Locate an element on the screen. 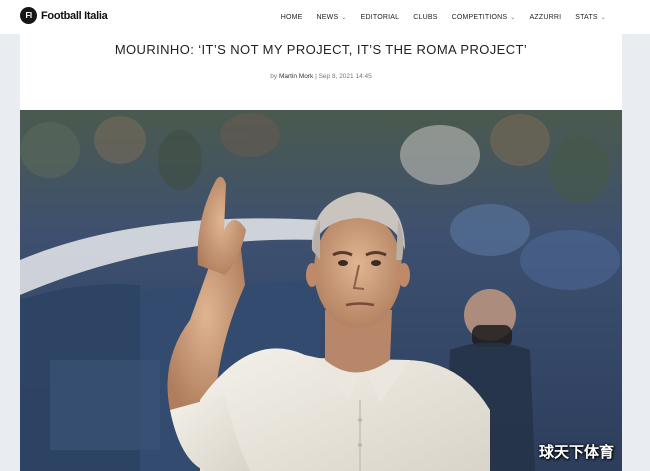 The width and height of the screenshot is (650, 471). nav-label: HOME is located at coordinates (291, 17).